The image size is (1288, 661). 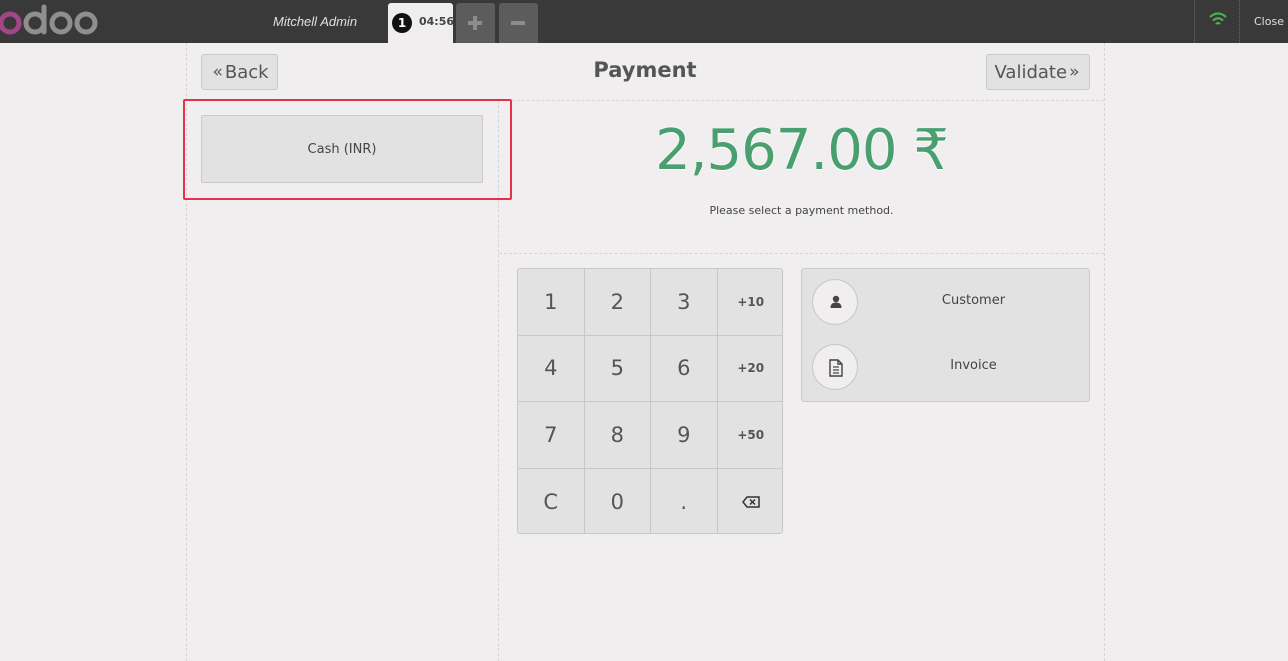 I want to click on numpad-key-1: 1, so click(x=551, y=302).